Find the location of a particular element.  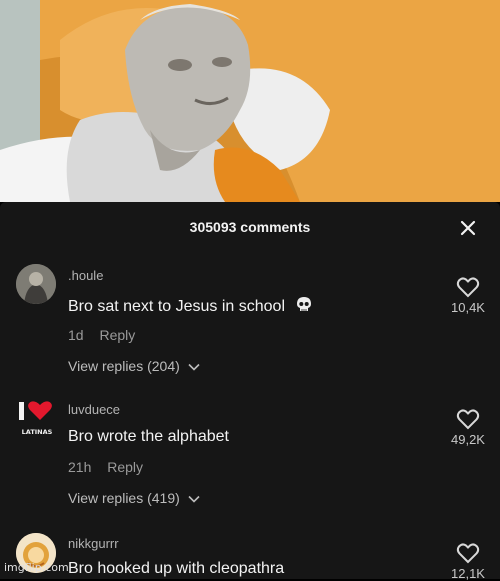

comments-count-title: 305093 comments is located at coordinates (250, 227).